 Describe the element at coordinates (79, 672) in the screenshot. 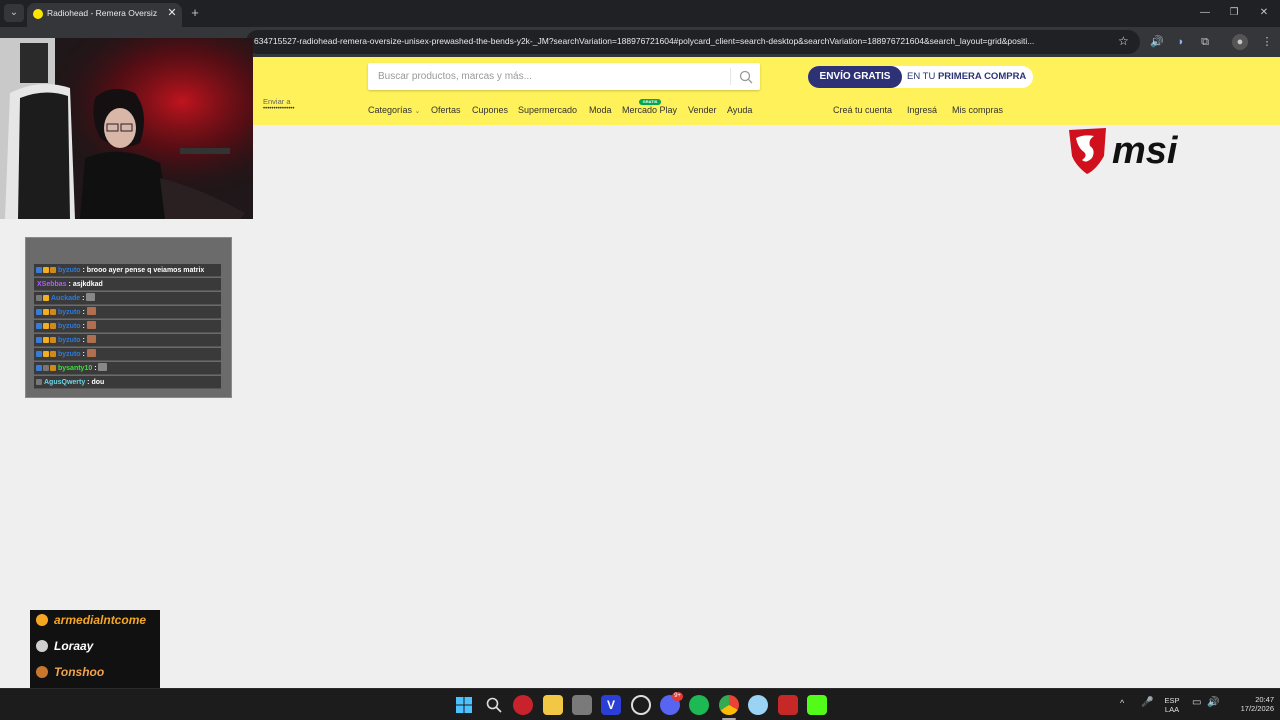

I see `contributor-name: Tonshoo` at that location.